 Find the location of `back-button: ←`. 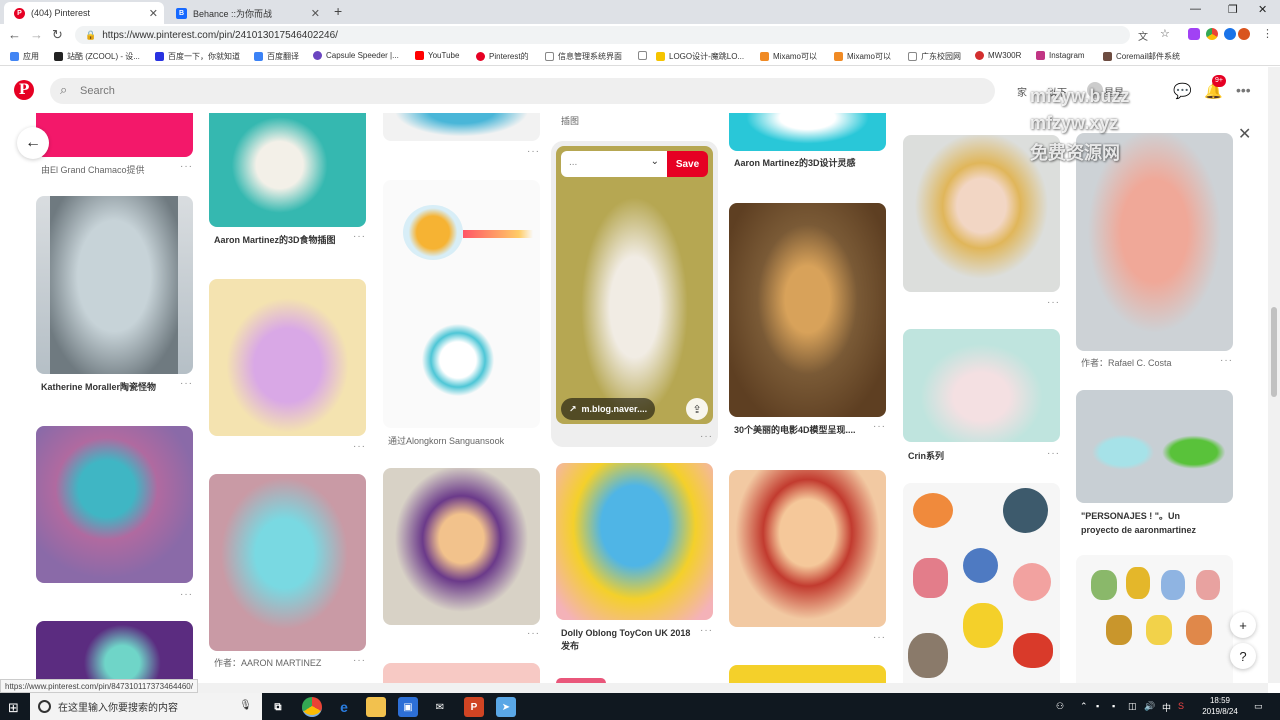

back-button: ← is located at coordinates (33, 143).